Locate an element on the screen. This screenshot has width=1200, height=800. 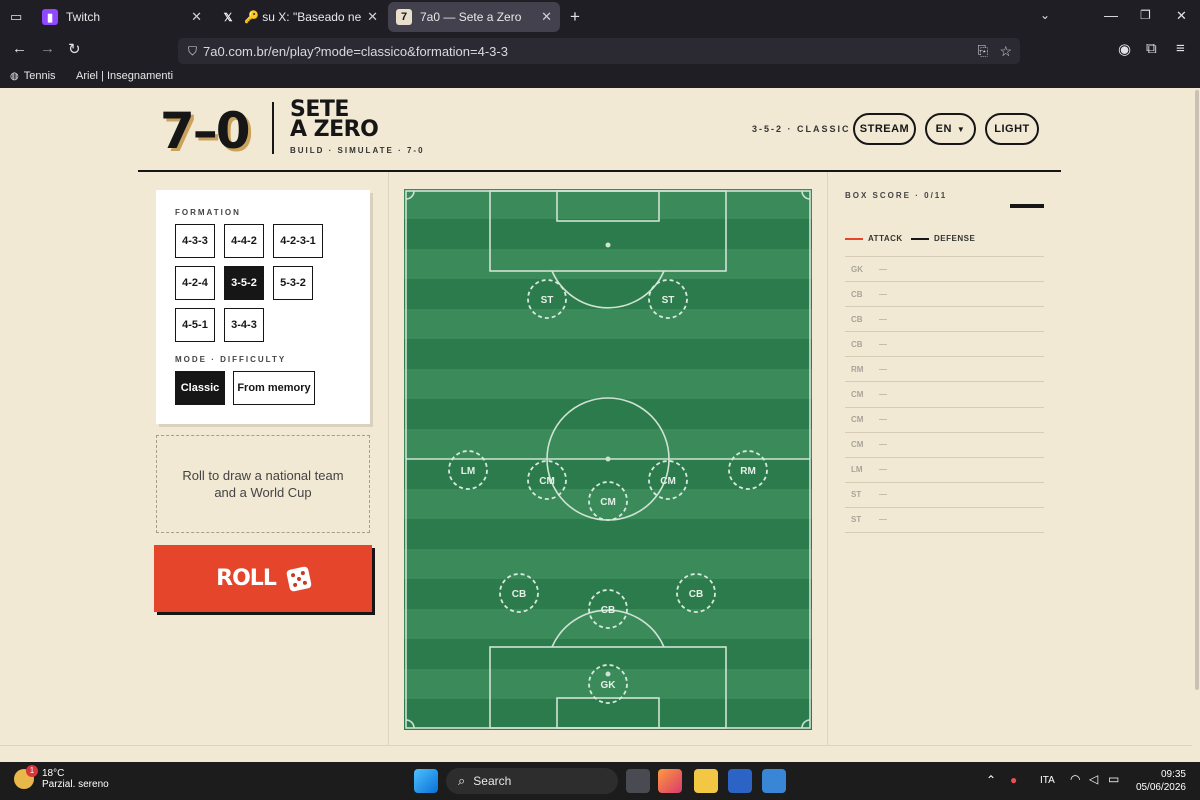
tab-x: 𝕏 🔑 su X: "Baseado nesse jogo & ✕ is located at coordinates (299, 17).